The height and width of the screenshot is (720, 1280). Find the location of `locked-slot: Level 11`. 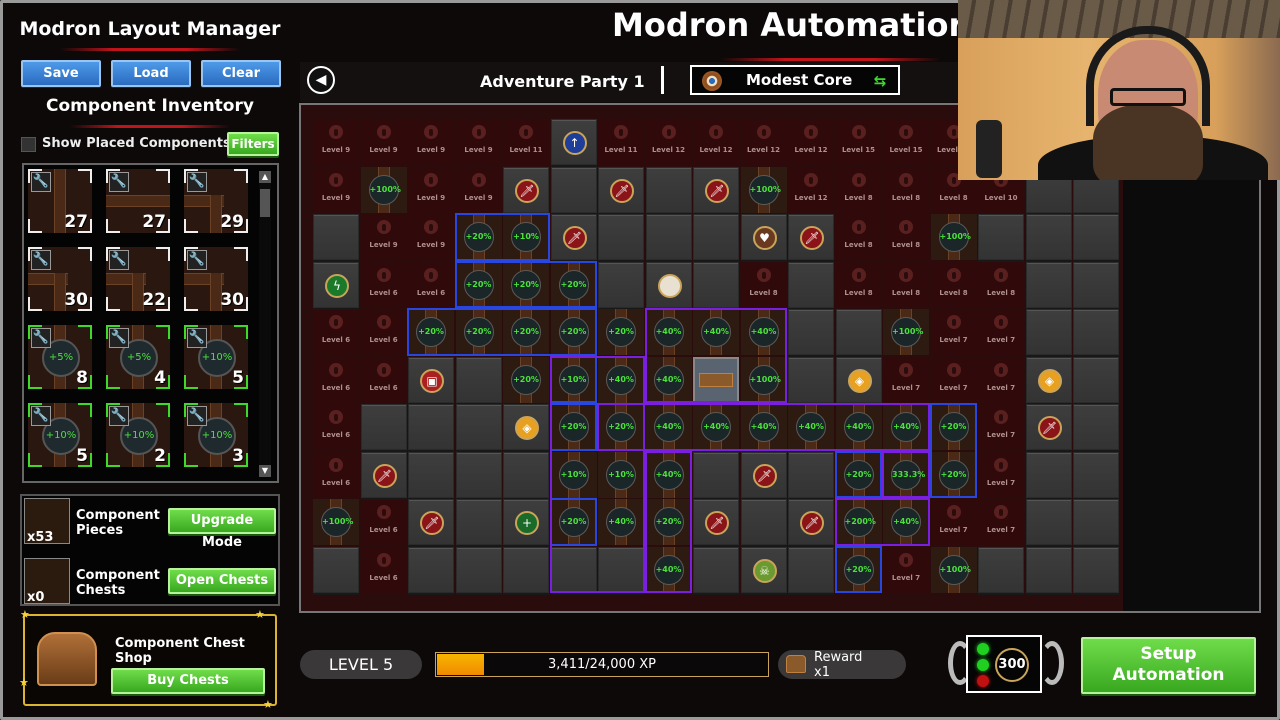

locked-slot: Level 11 is located at coordinates (526, 142).